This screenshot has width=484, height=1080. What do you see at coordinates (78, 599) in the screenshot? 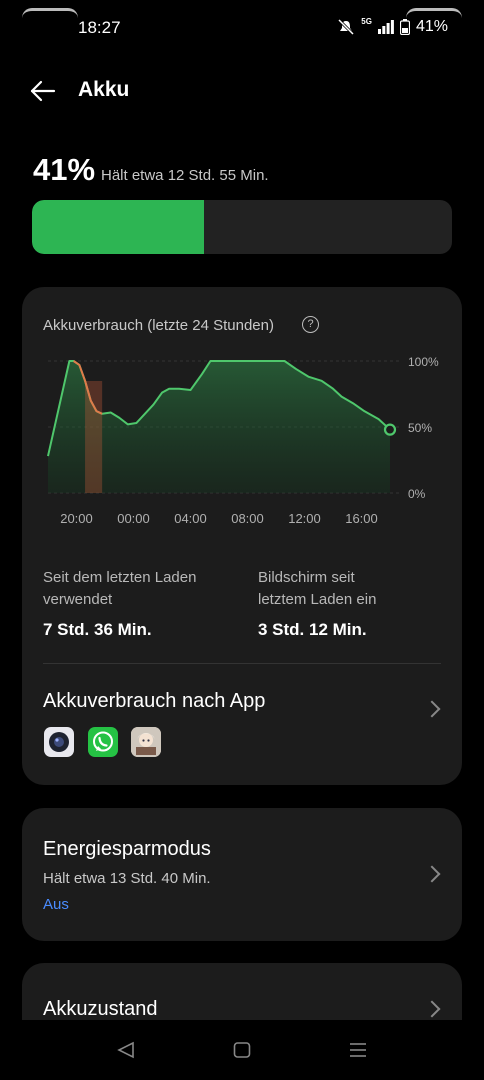
I see `stat-label-usage-line2: verwendet` at bounding box center [78, 599].